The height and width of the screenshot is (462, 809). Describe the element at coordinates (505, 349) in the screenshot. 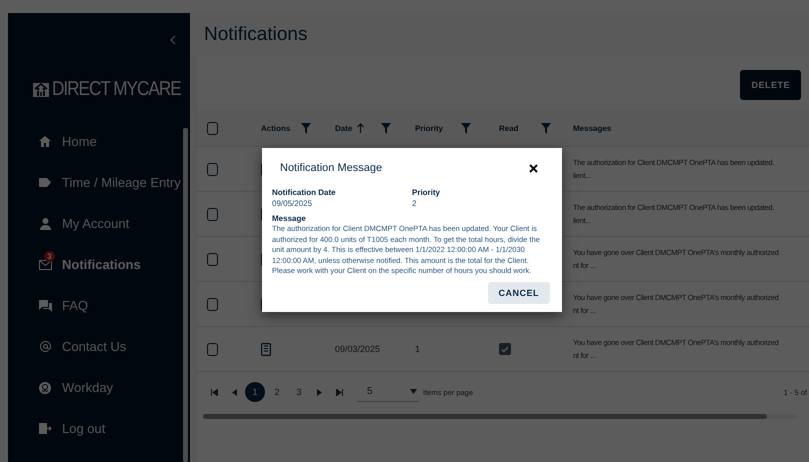

I see `checkmark-icon` at that location.